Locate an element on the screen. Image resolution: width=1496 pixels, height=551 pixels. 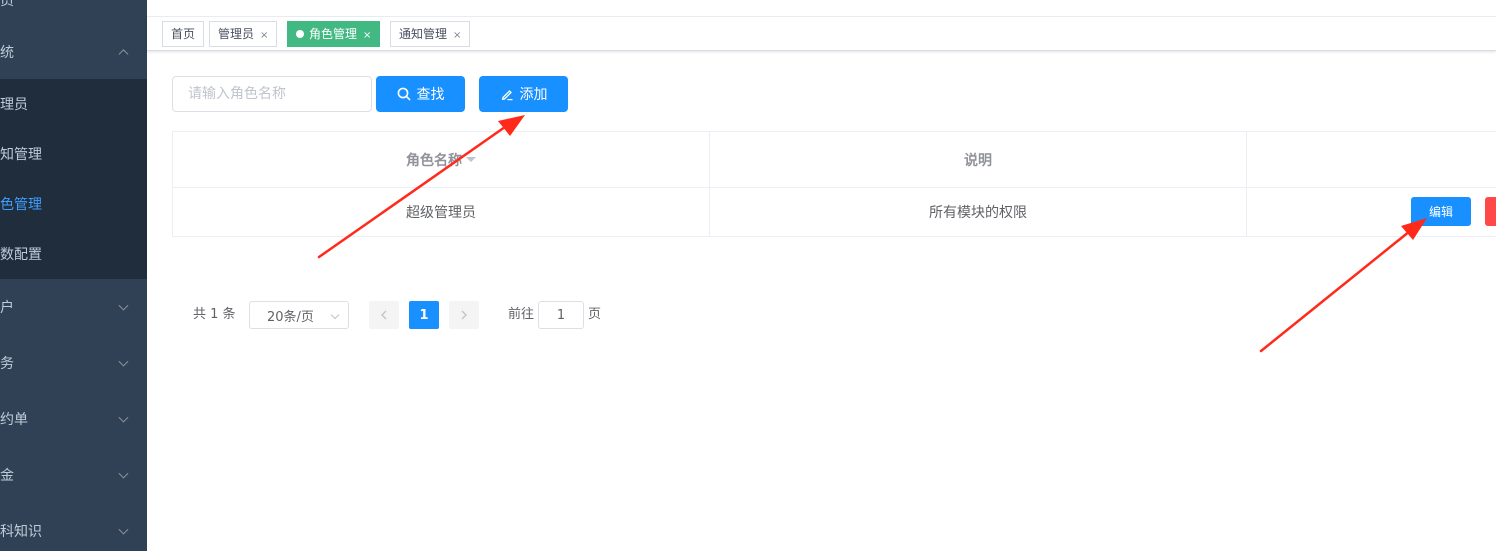
sort-caret-icon is located at coordinates (471, 159).